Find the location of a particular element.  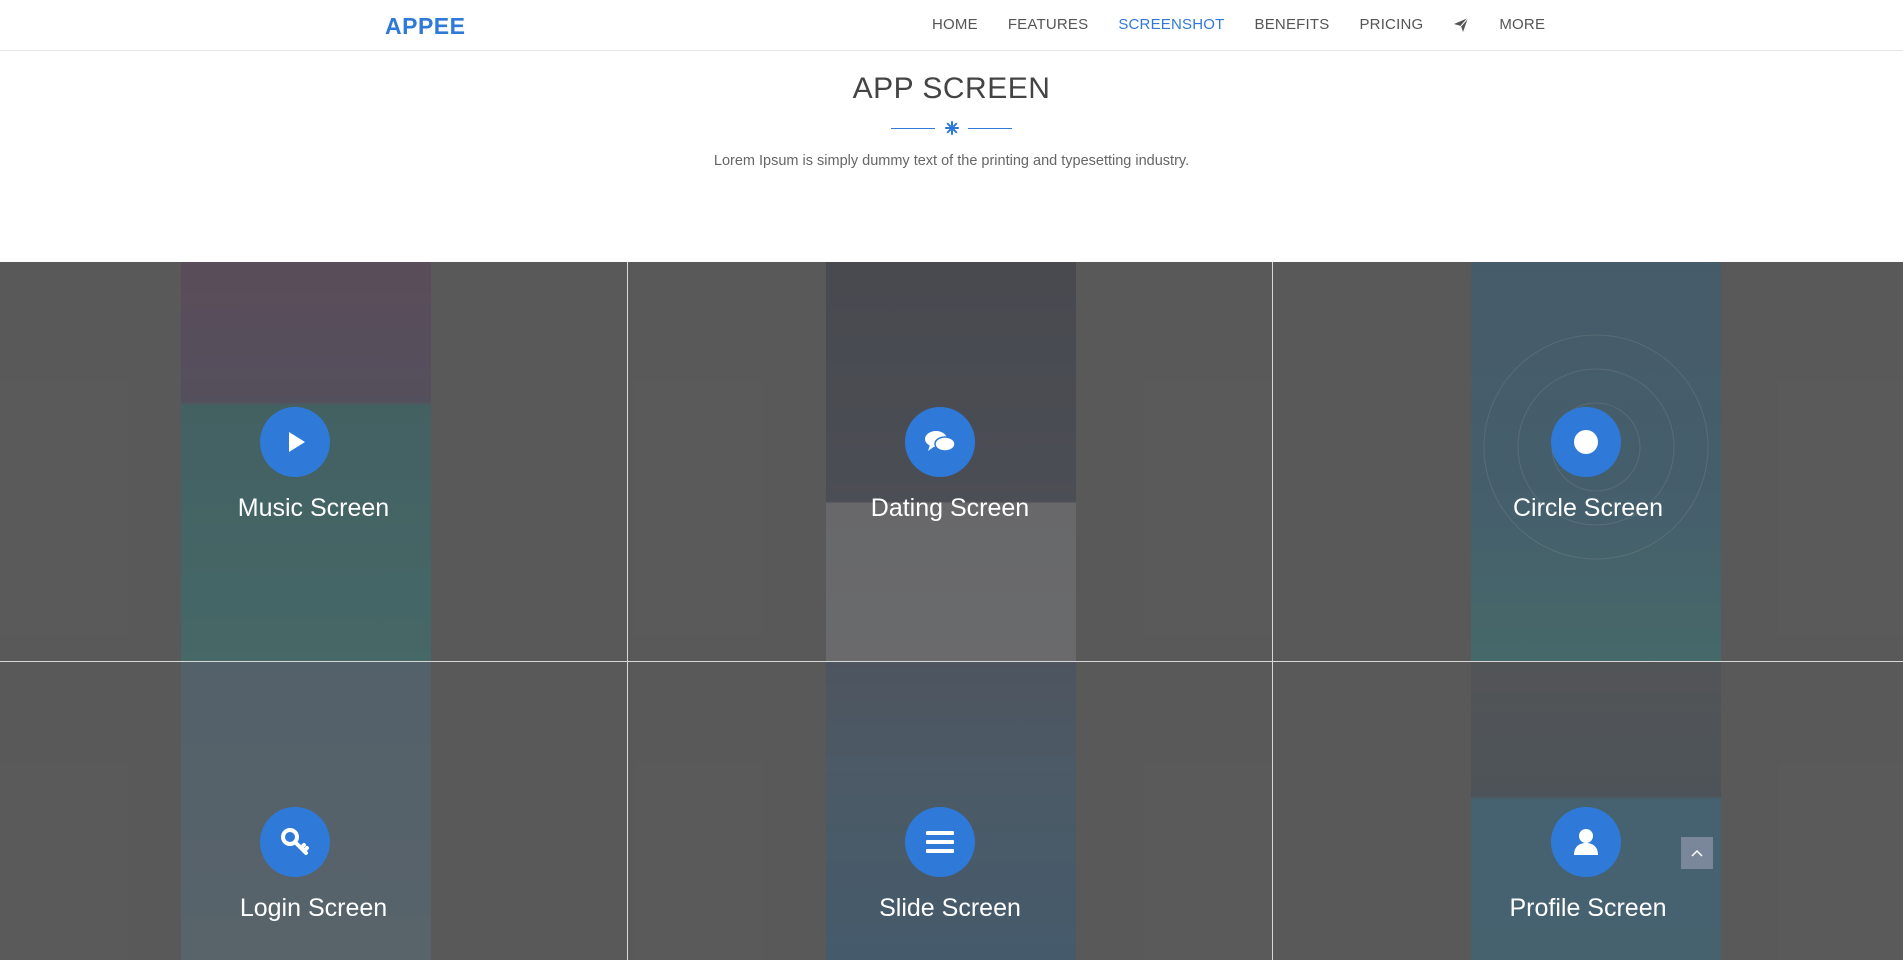

chevron-up-icon is located at coordinates (1697, 853).